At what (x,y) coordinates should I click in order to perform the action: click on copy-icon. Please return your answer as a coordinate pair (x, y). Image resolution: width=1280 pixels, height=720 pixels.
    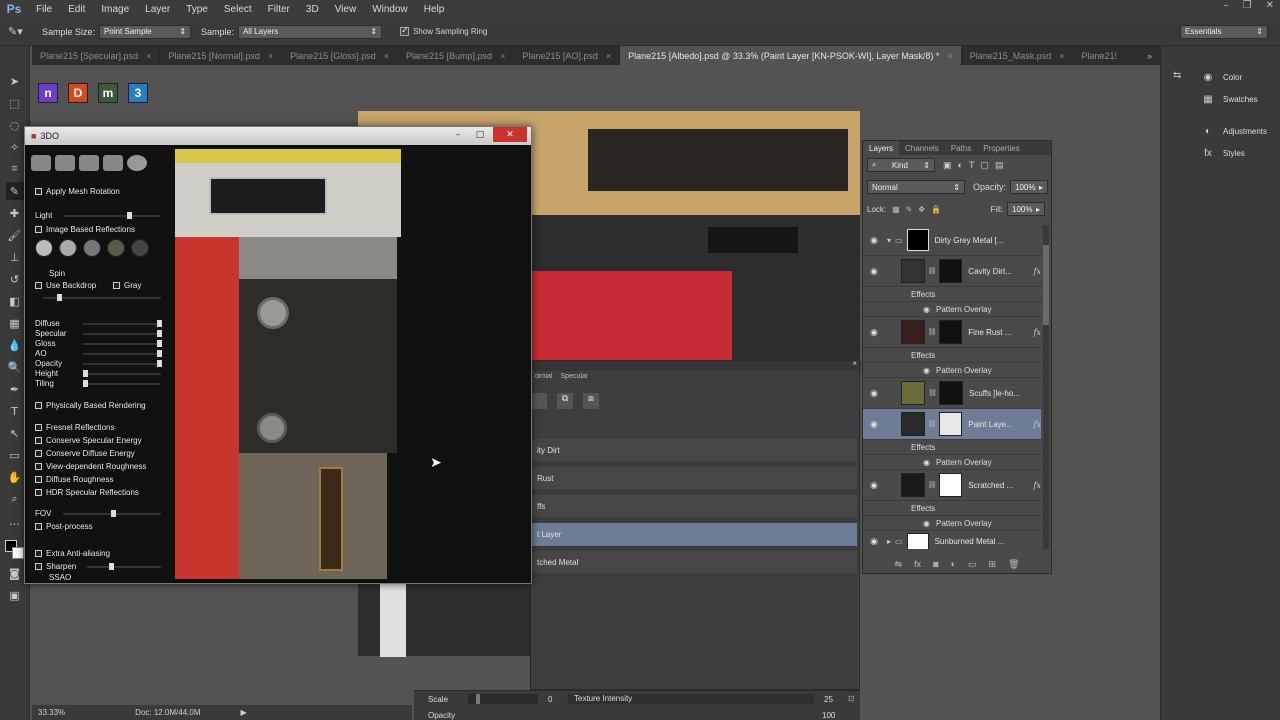
    Looking at the image, I should click on (539, 401).